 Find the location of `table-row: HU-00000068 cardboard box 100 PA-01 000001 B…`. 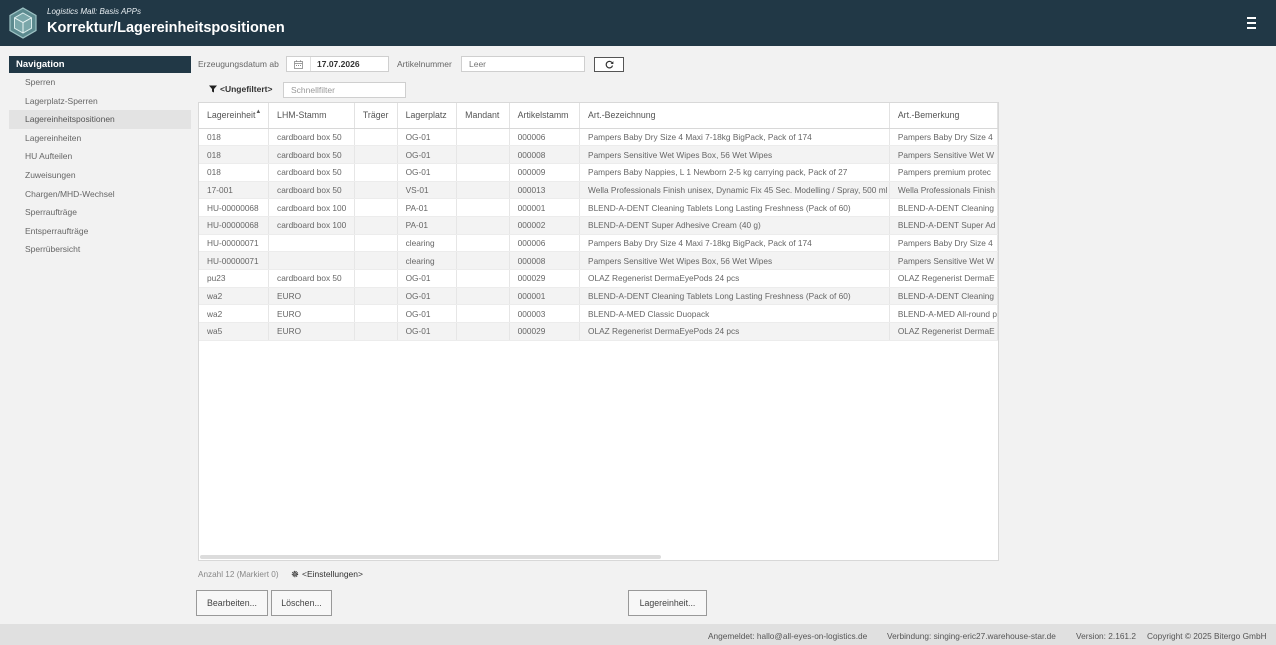

table-row: HU-00000068 cardboard box 100 PA-01 000001 B… is located at coordinates (598, 207).